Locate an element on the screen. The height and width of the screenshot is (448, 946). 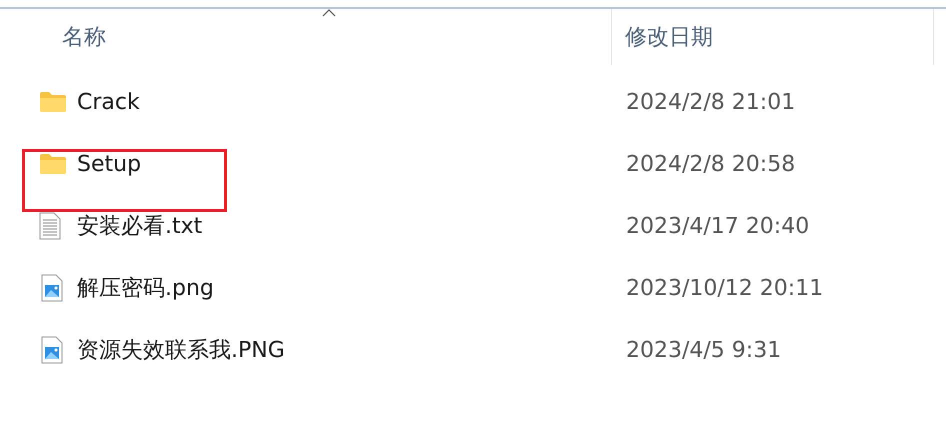
file-name: 安装必看.txt is located at coordinates (139, 226).